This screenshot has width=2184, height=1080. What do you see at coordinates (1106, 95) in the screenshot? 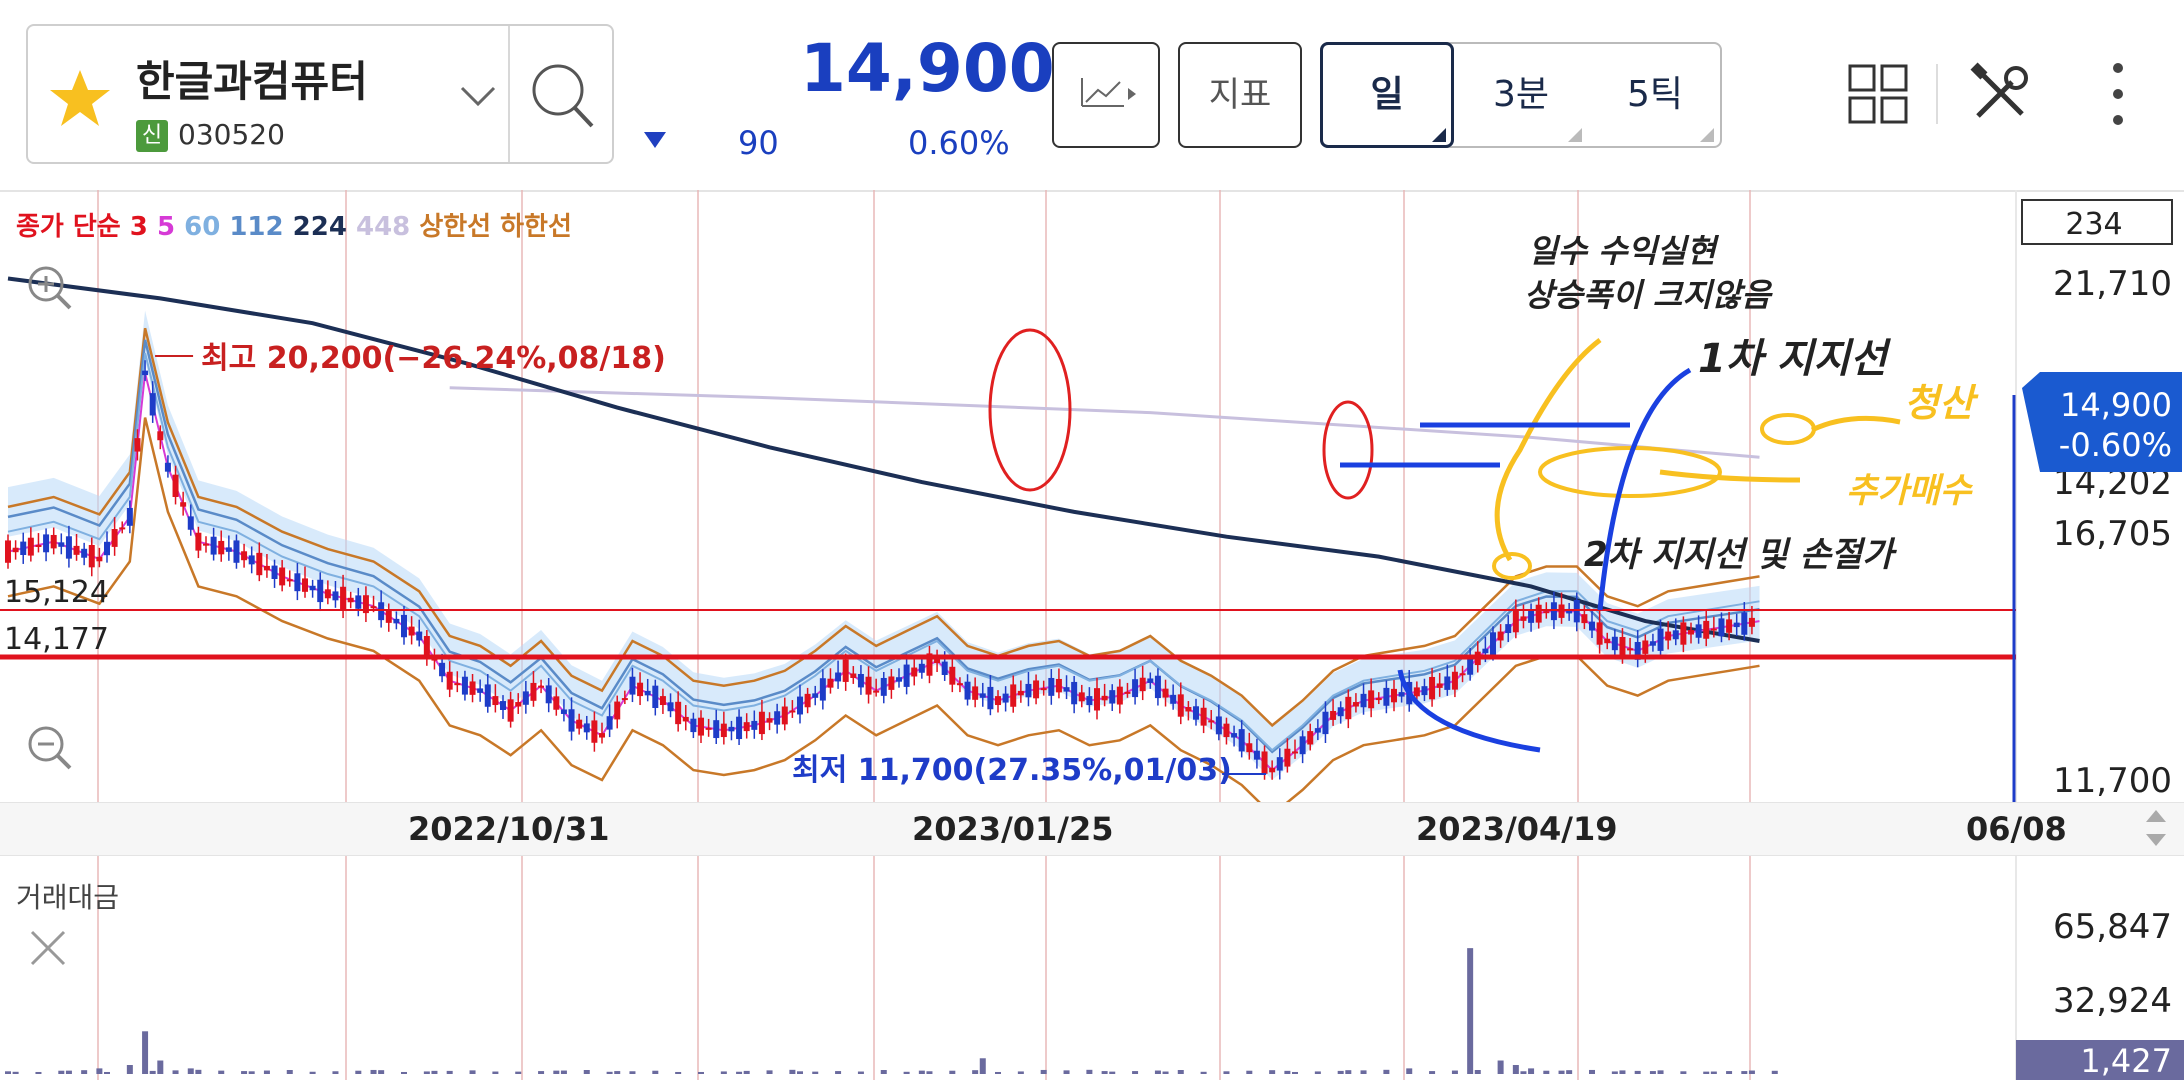
I see `chart-type-button` at bounding box center [1106, 95].